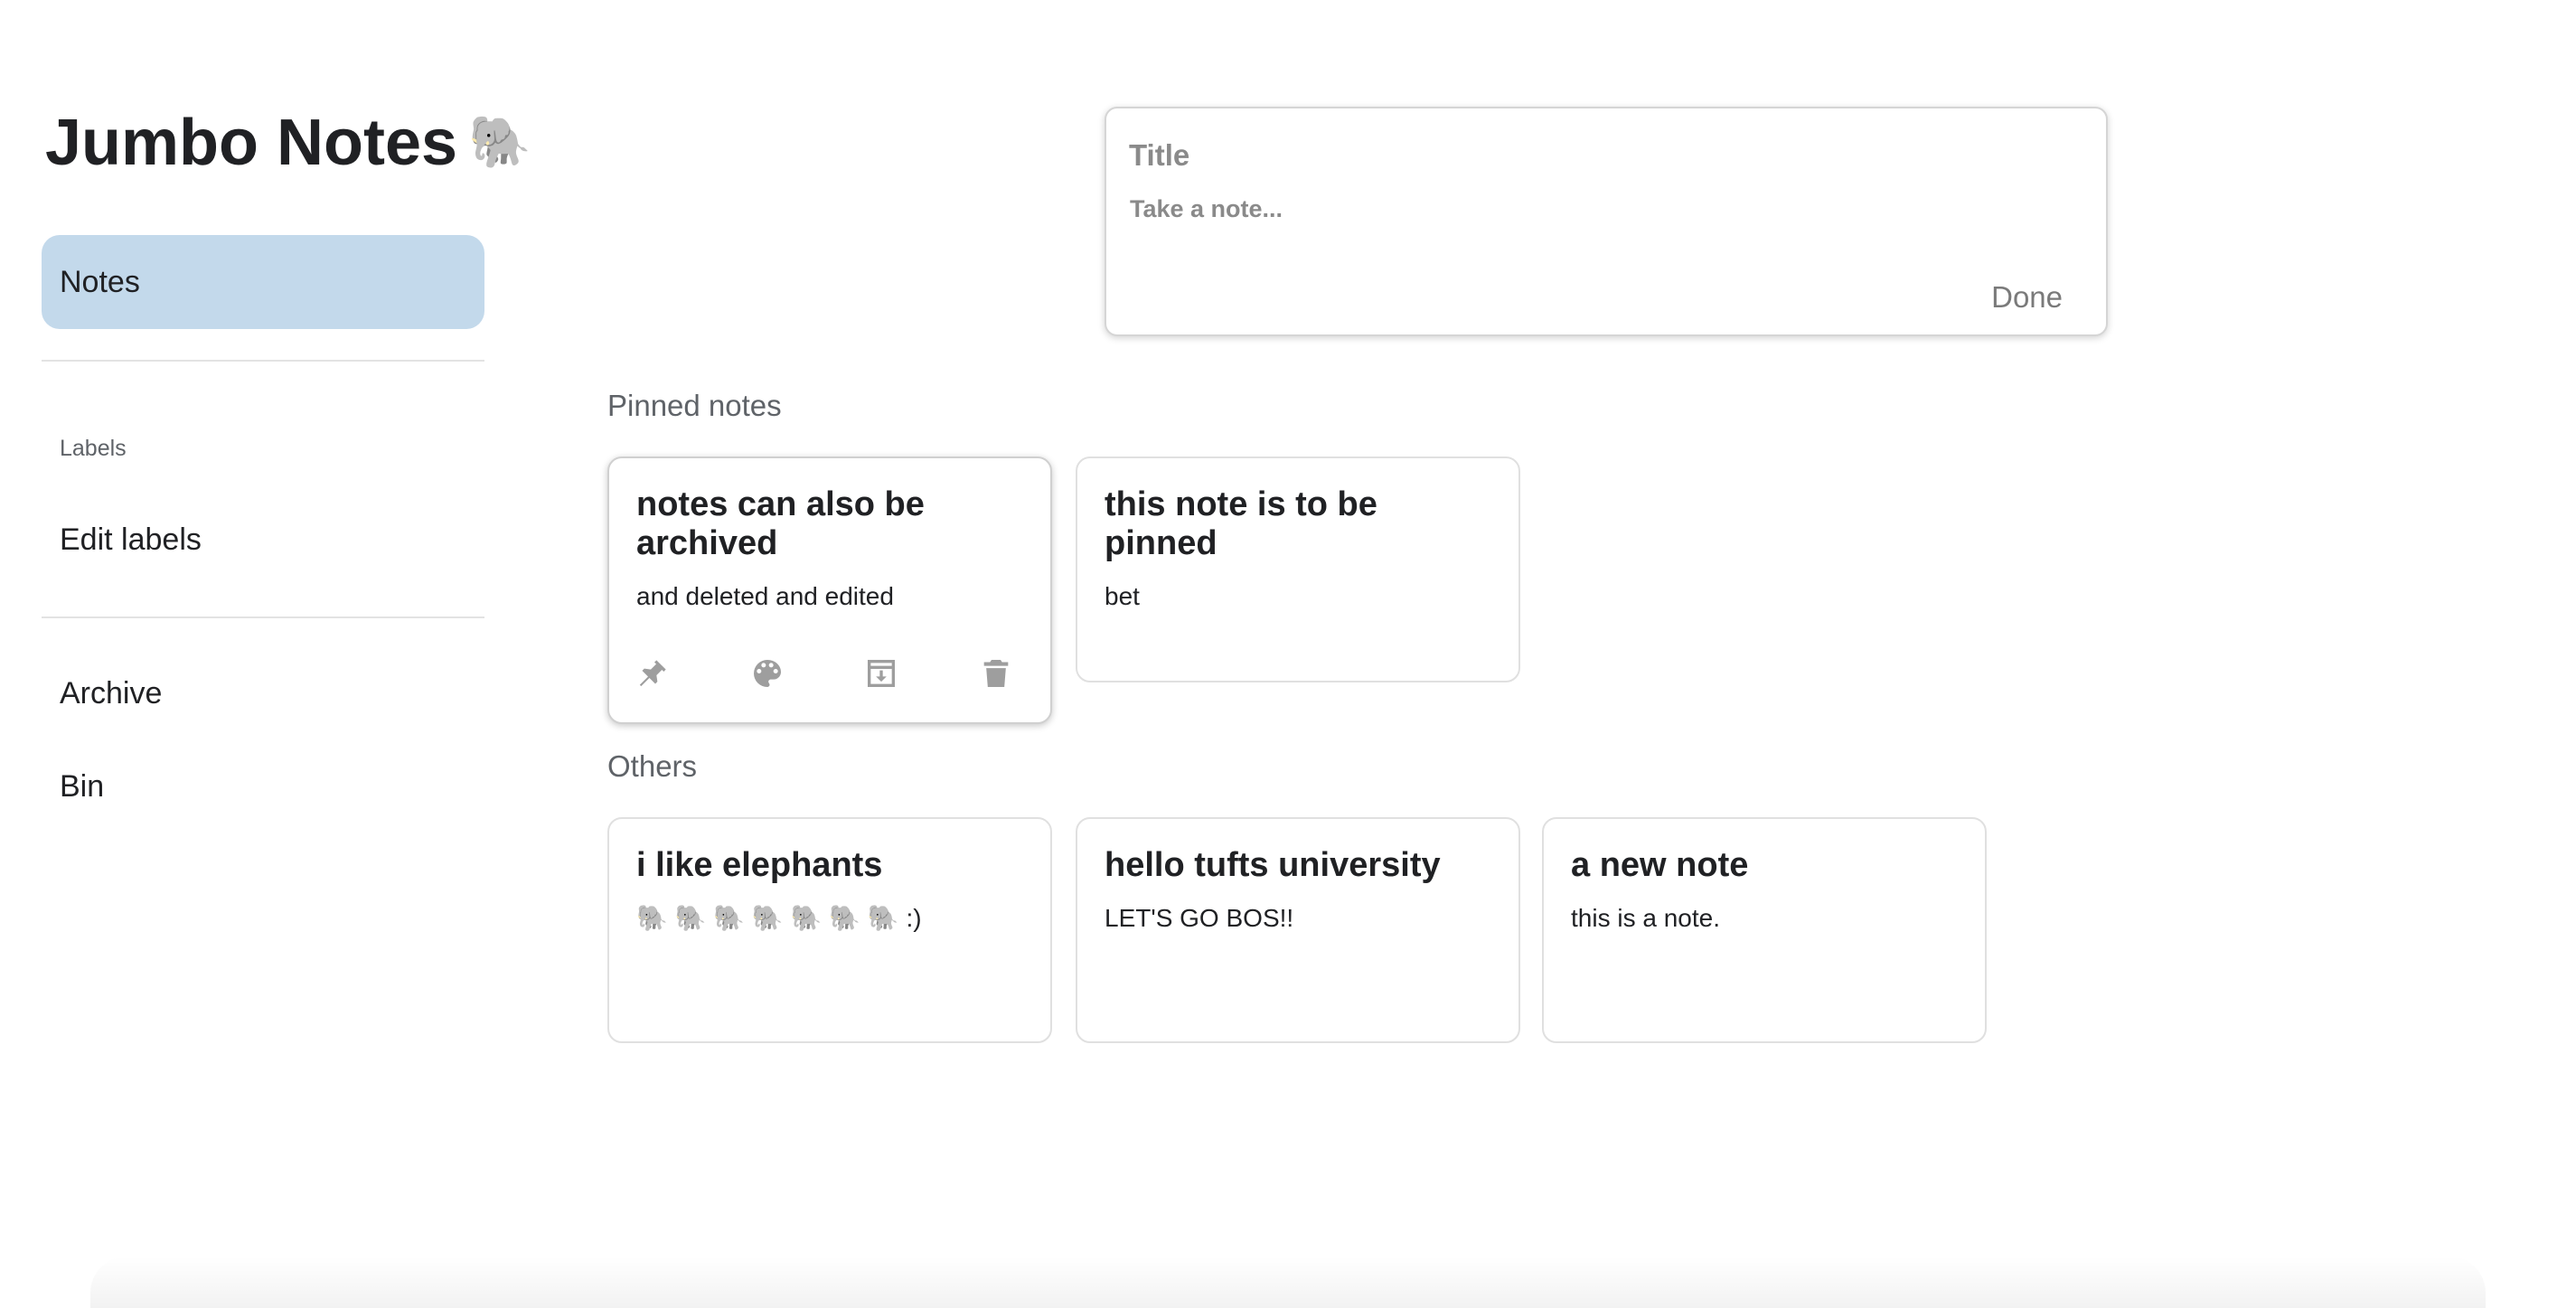  I want to click on others-heading: Others, so click(652, 766).